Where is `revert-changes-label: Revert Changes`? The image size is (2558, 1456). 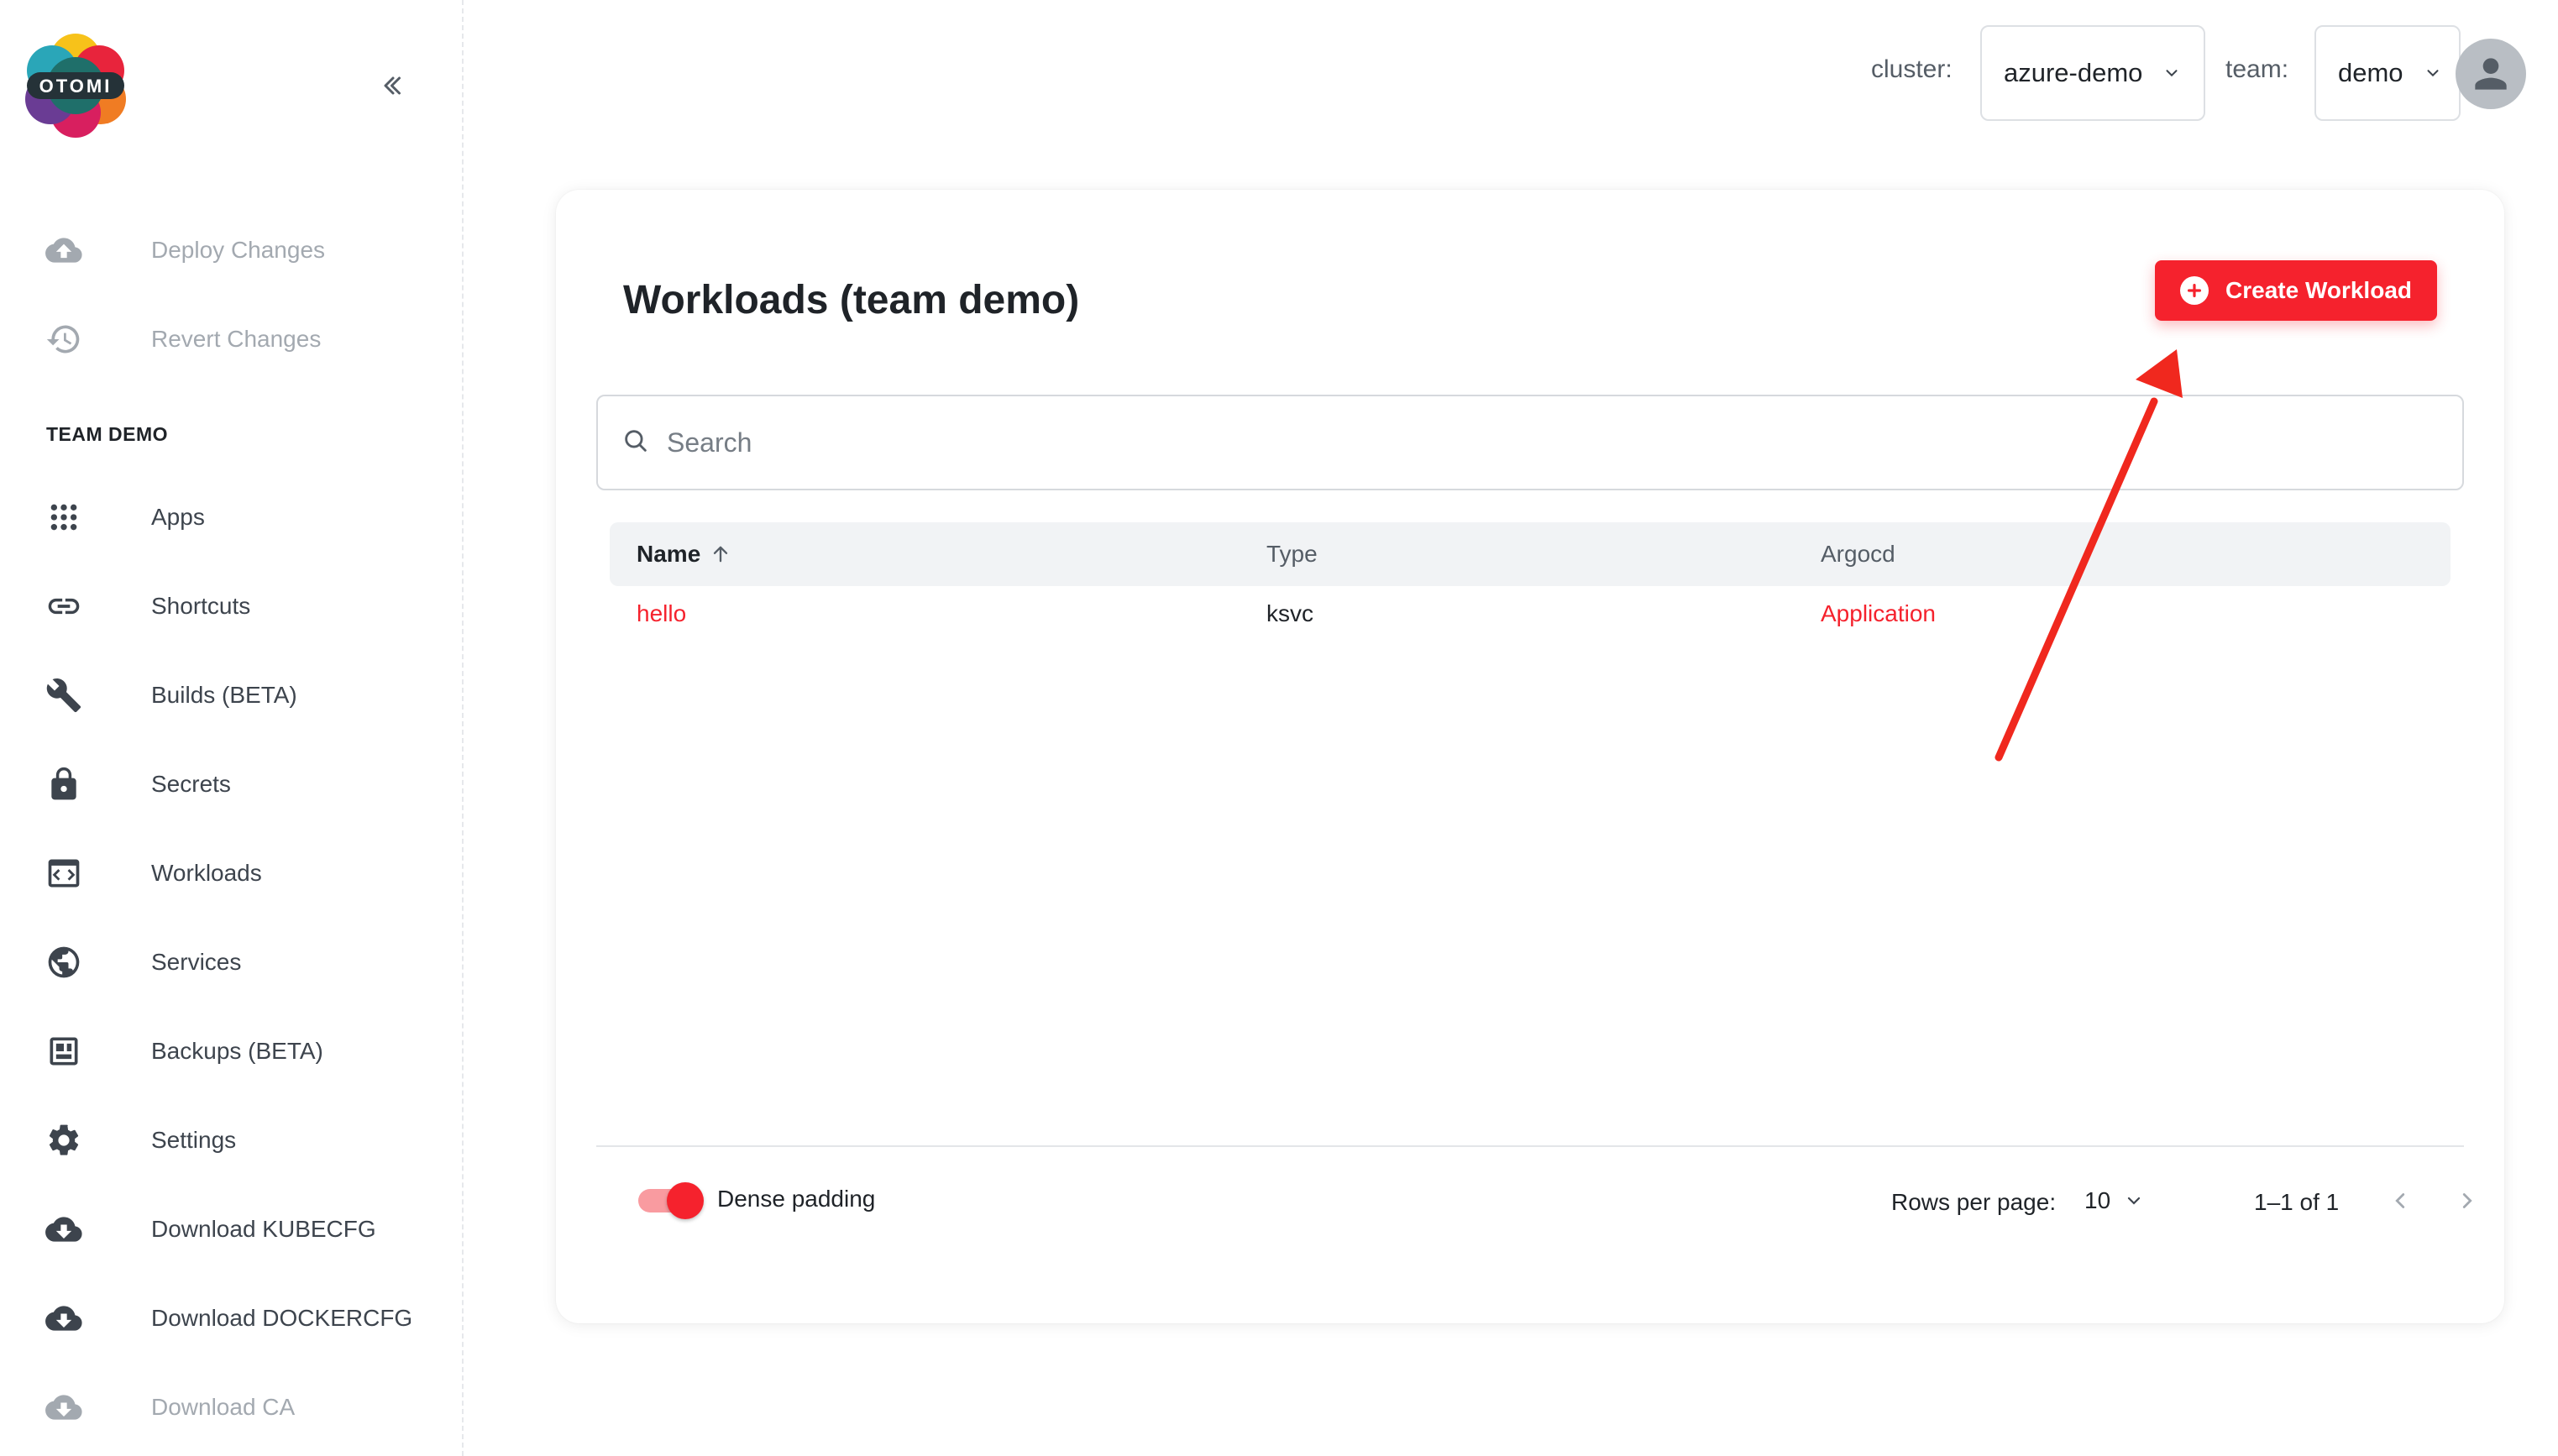 revert-changes-label: Revert Changes is located at coordinates (236, 339).